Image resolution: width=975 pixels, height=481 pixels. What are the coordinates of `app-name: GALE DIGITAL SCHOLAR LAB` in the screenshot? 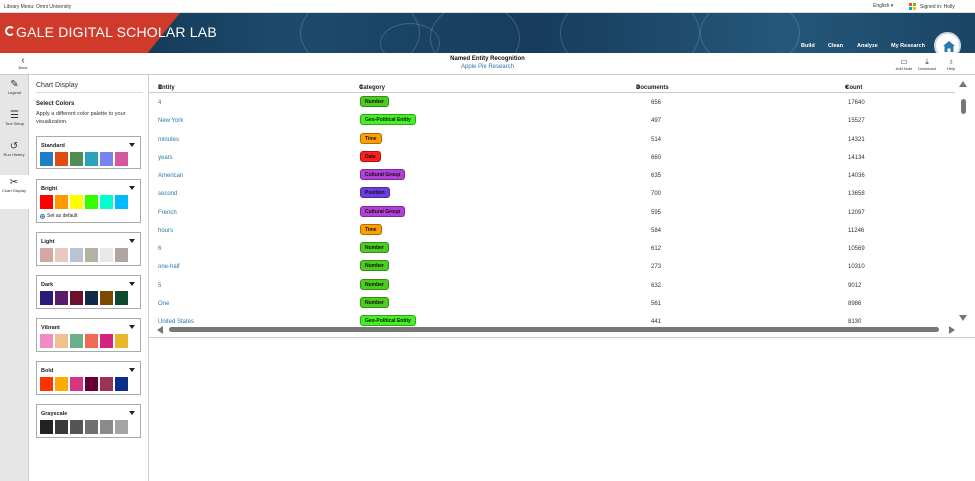 It's located at (116, 32).